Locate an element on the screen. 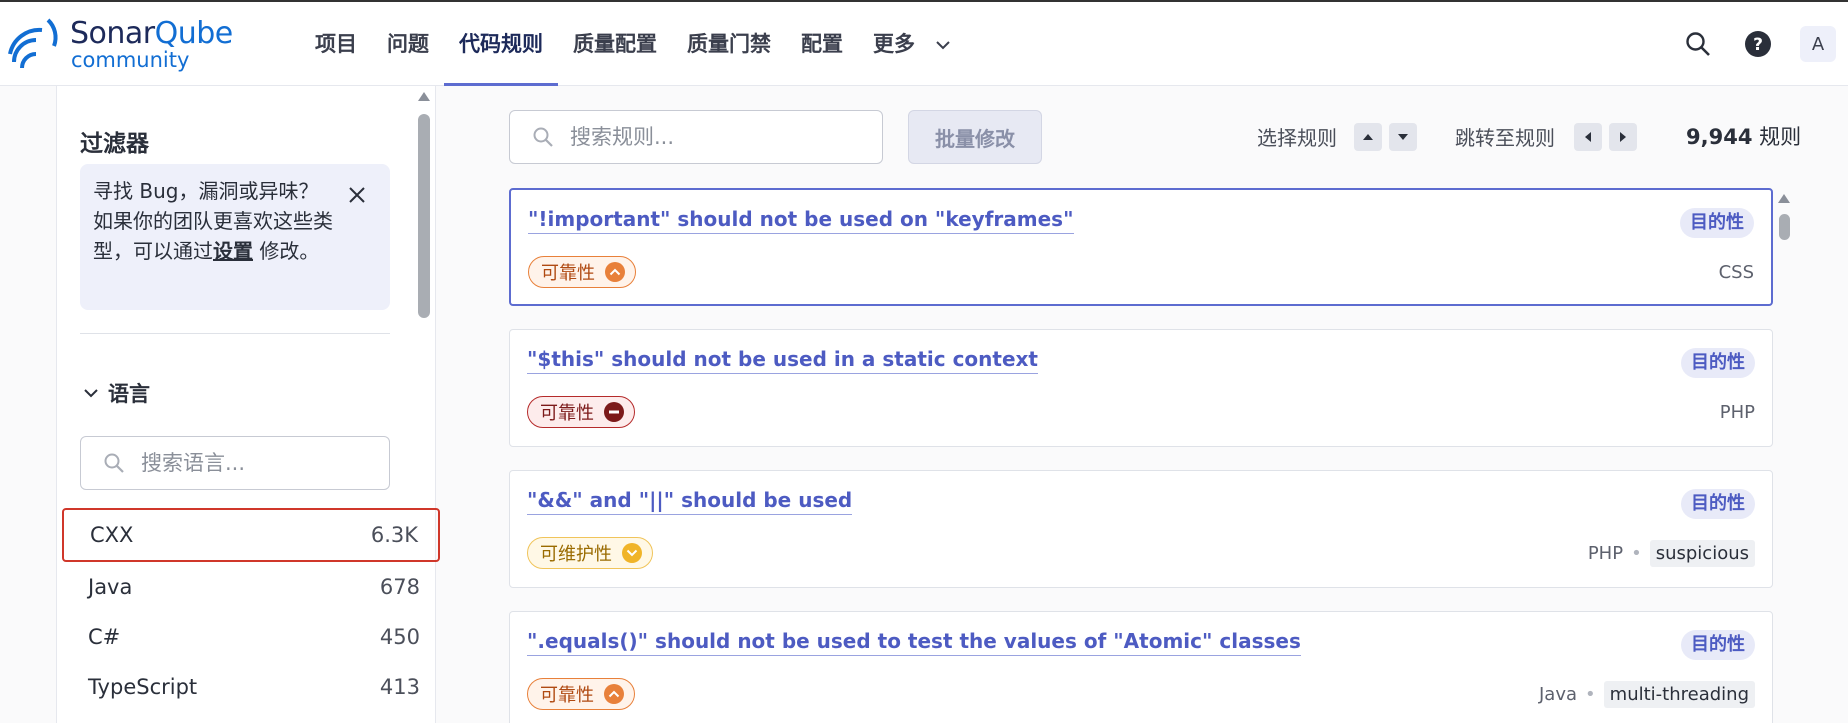 The image size is (1848, 723). rule-title-link: "&&" and "||" should be used is located at coordinates (690, 501).